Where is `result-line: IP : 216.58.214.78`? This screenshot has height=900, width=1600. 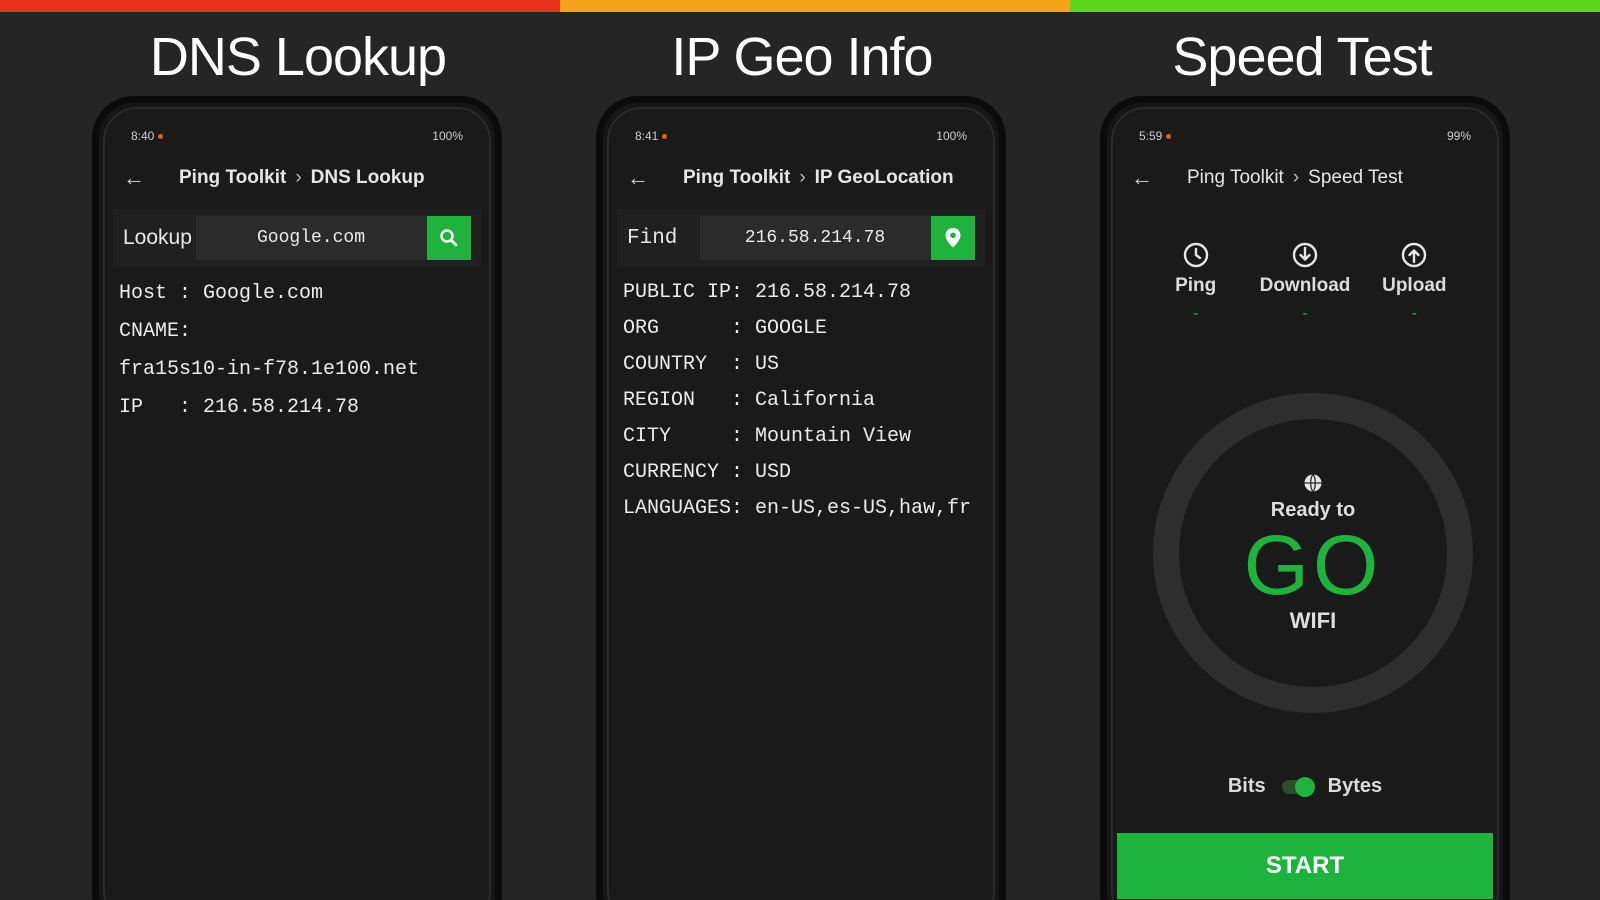
result-line: IP : 216.58.214.78 is located at coordinates (239, 407).